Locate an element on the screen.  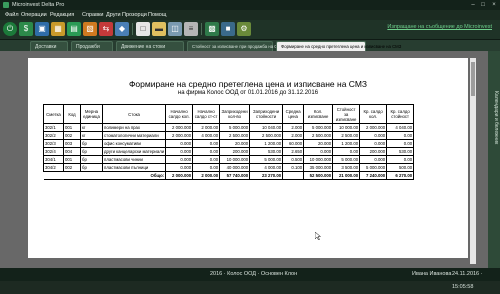
maximize-icon: □ is located at coordinates (483, 5).